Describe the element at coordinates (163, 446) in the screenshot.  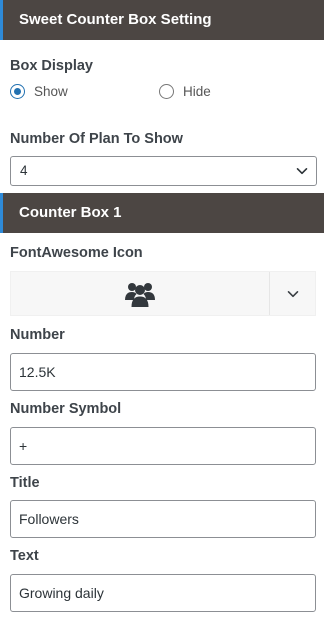
I see `number-symbol-input` at that location.